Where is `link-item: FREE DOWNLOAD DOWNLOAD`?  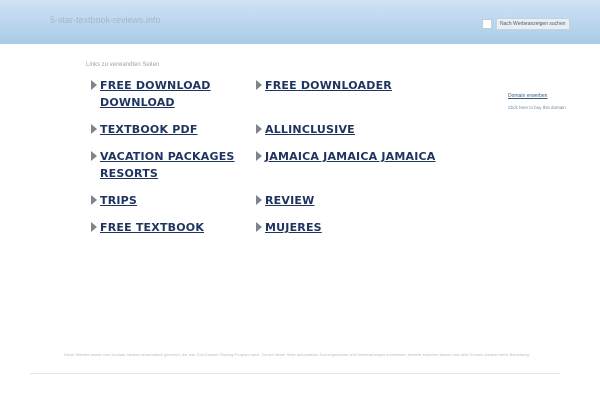
link-item: FREE DOWNLOAD DOWNLOAD is located at coordinates (166, 94).